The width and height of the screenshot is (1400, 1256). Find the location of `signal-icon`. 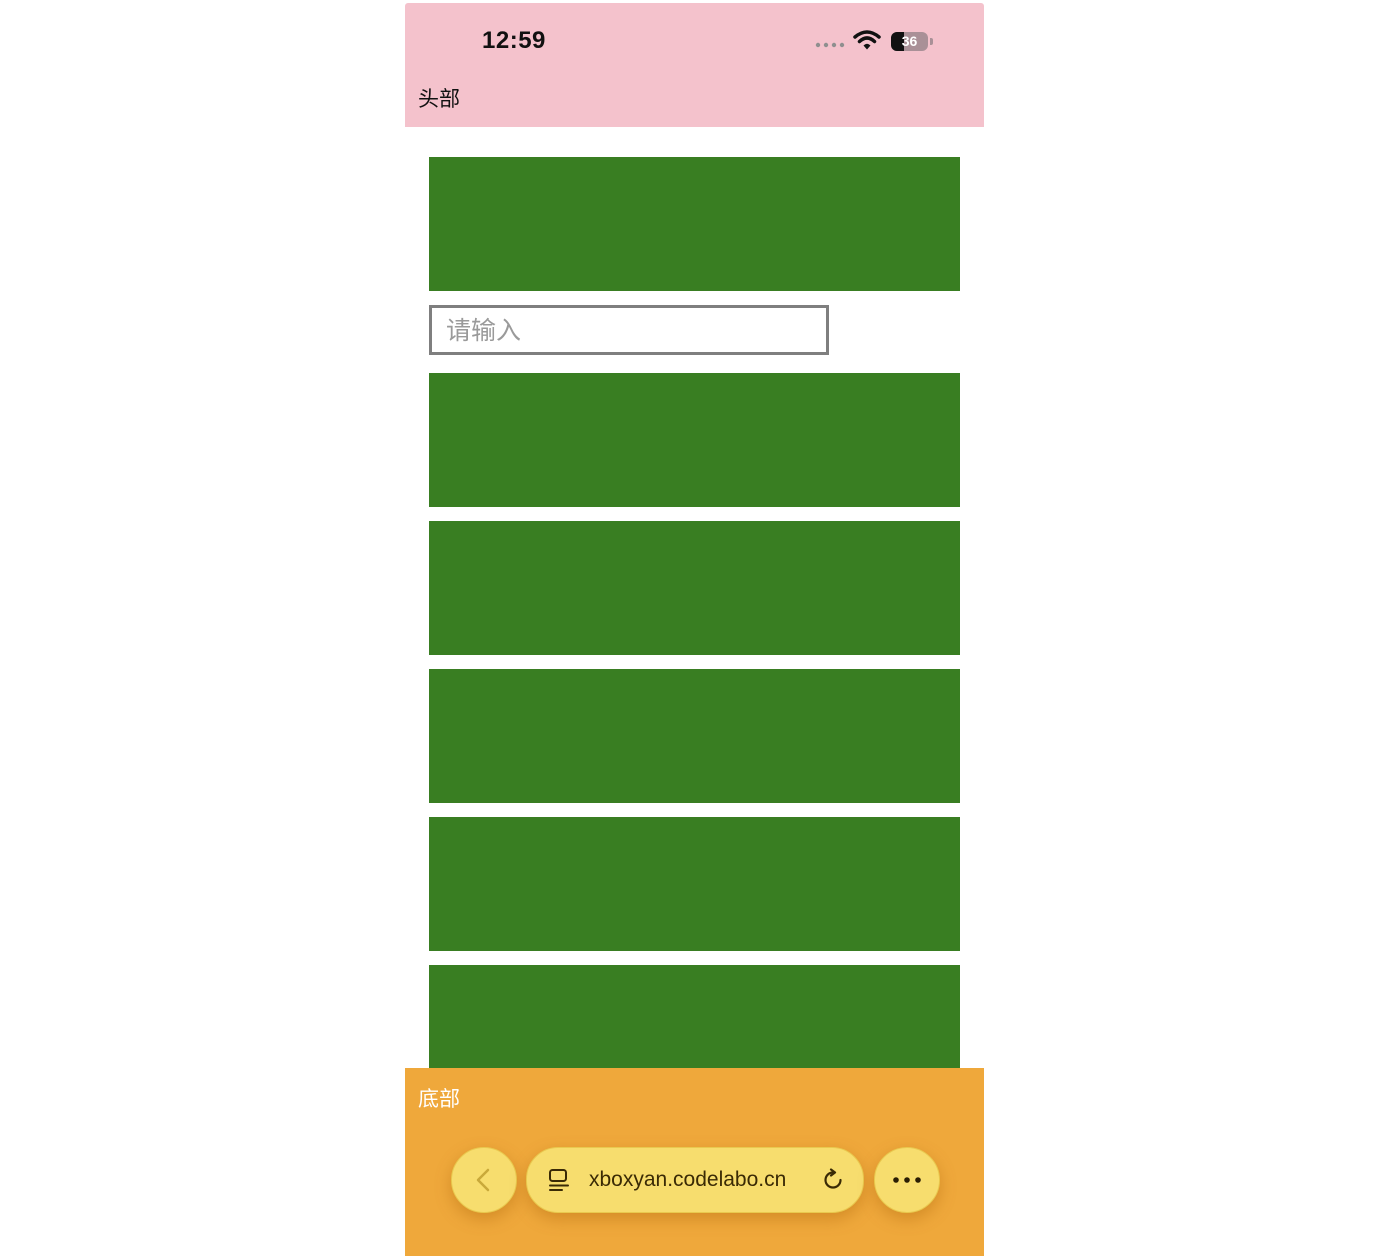

signal-icon is located at coordinates (830, 45).